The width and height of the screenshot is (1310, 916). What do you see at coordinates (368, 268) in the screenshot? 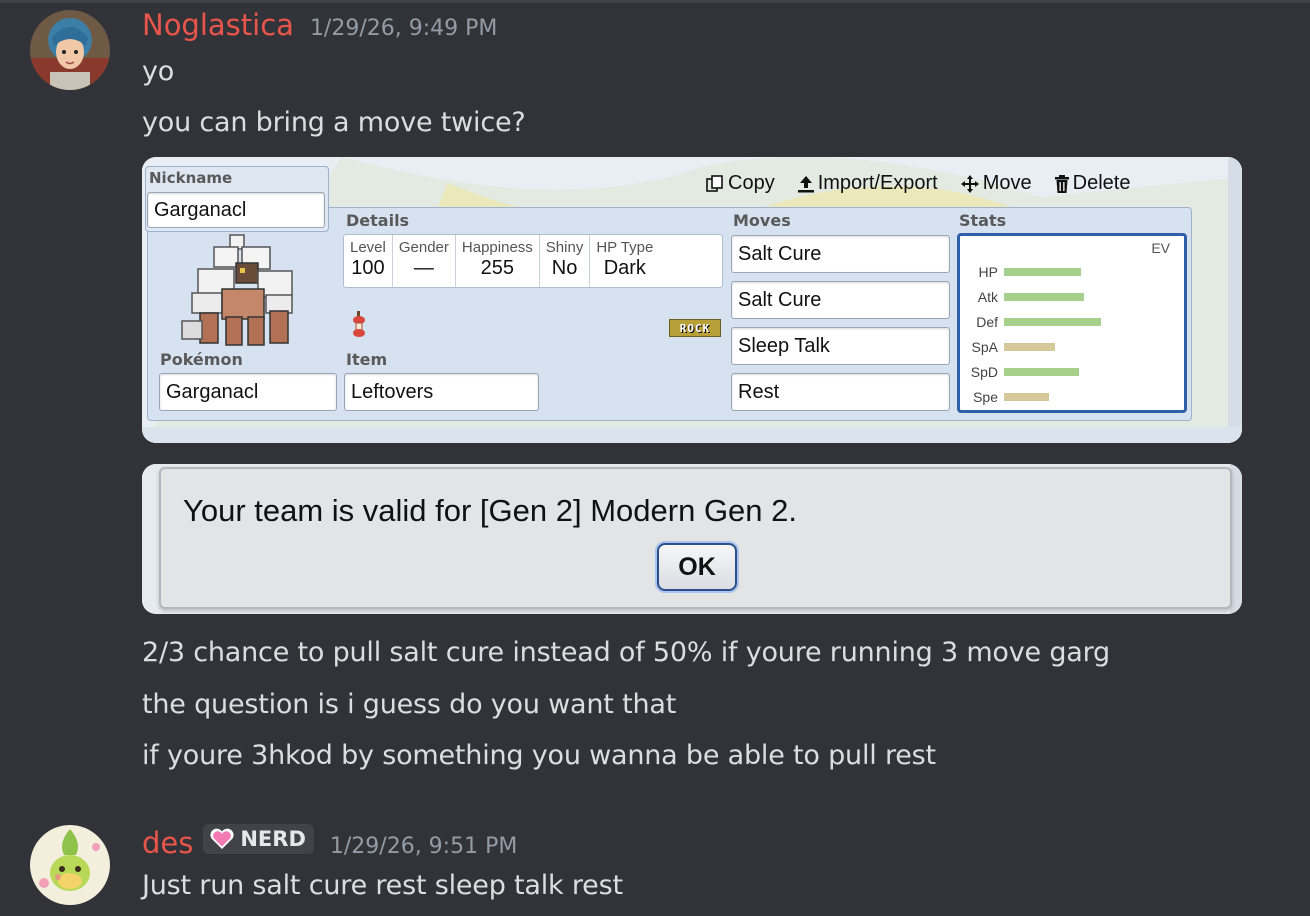
I see `level-value: 100` at bounding box center [368, 268].